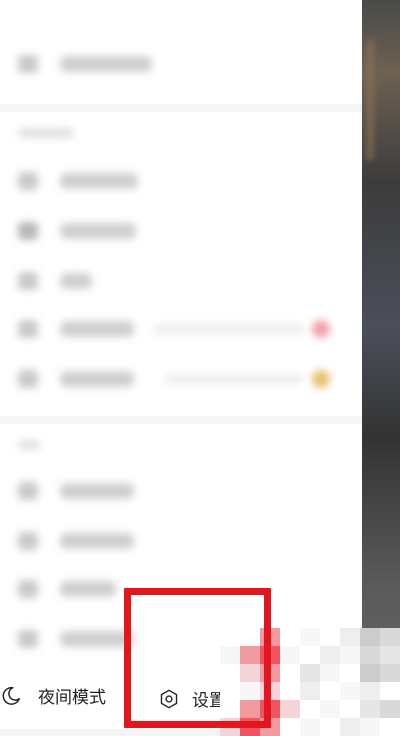 This screenshot has width=400, height=736. I want to click on drawer-item-top, so click(85, 64).